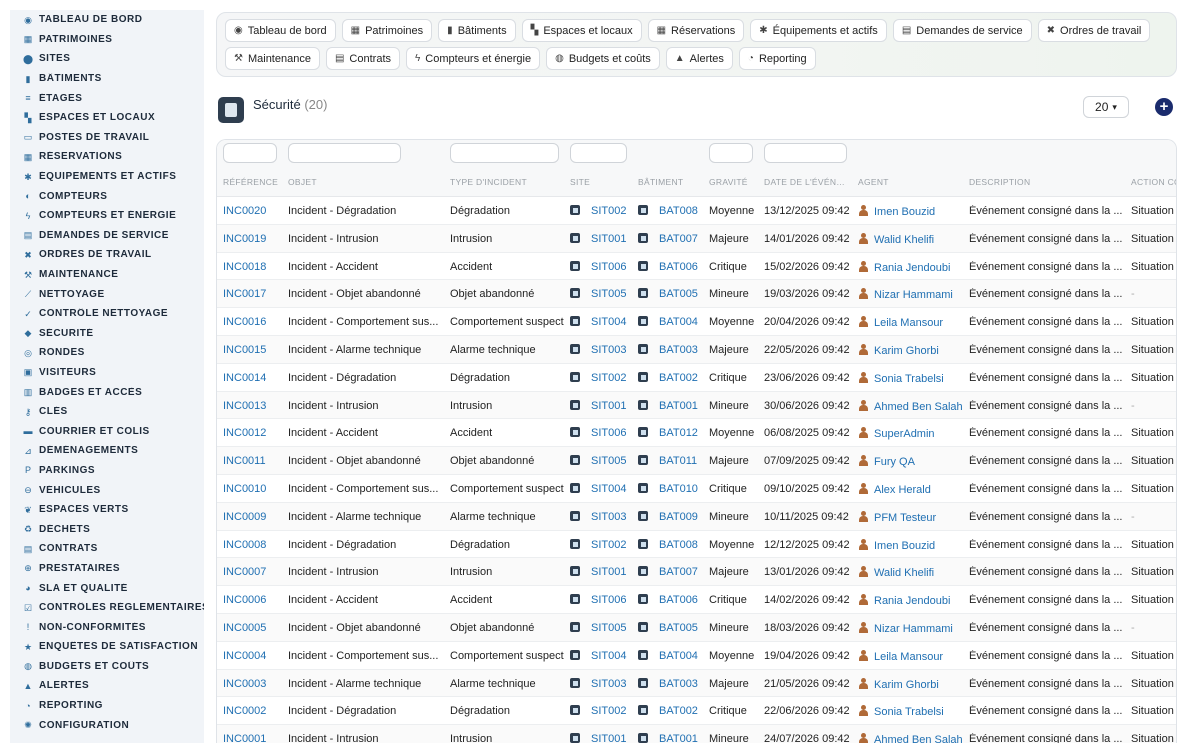 This screenshot has height=743, width=1200. Describe the element at coordinates (363, 182) in the screenshot. I see `column-header: OBJET` at that location.